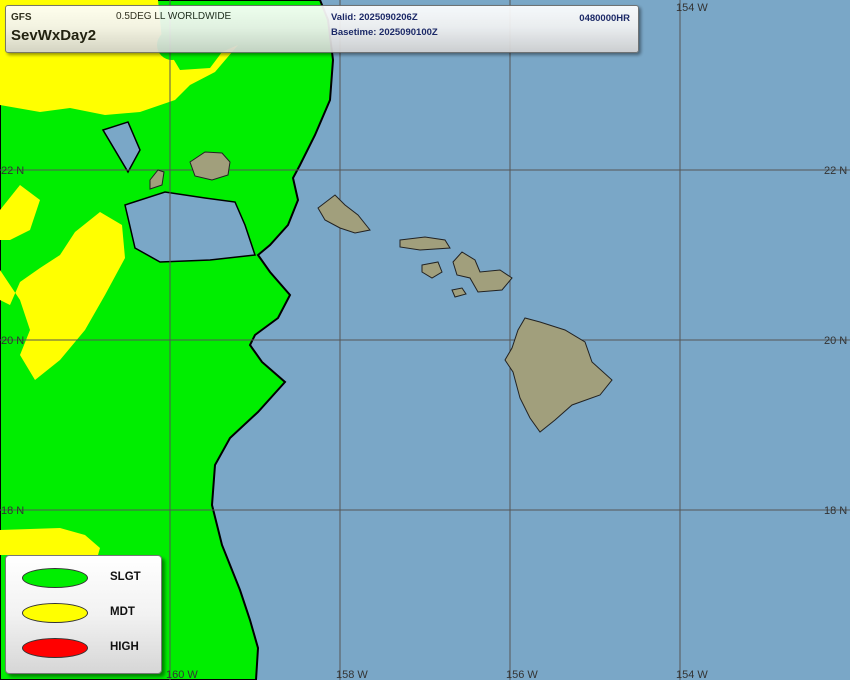  I want to click on valid-time: Valid: 2025090206Z, so click(374, 17).